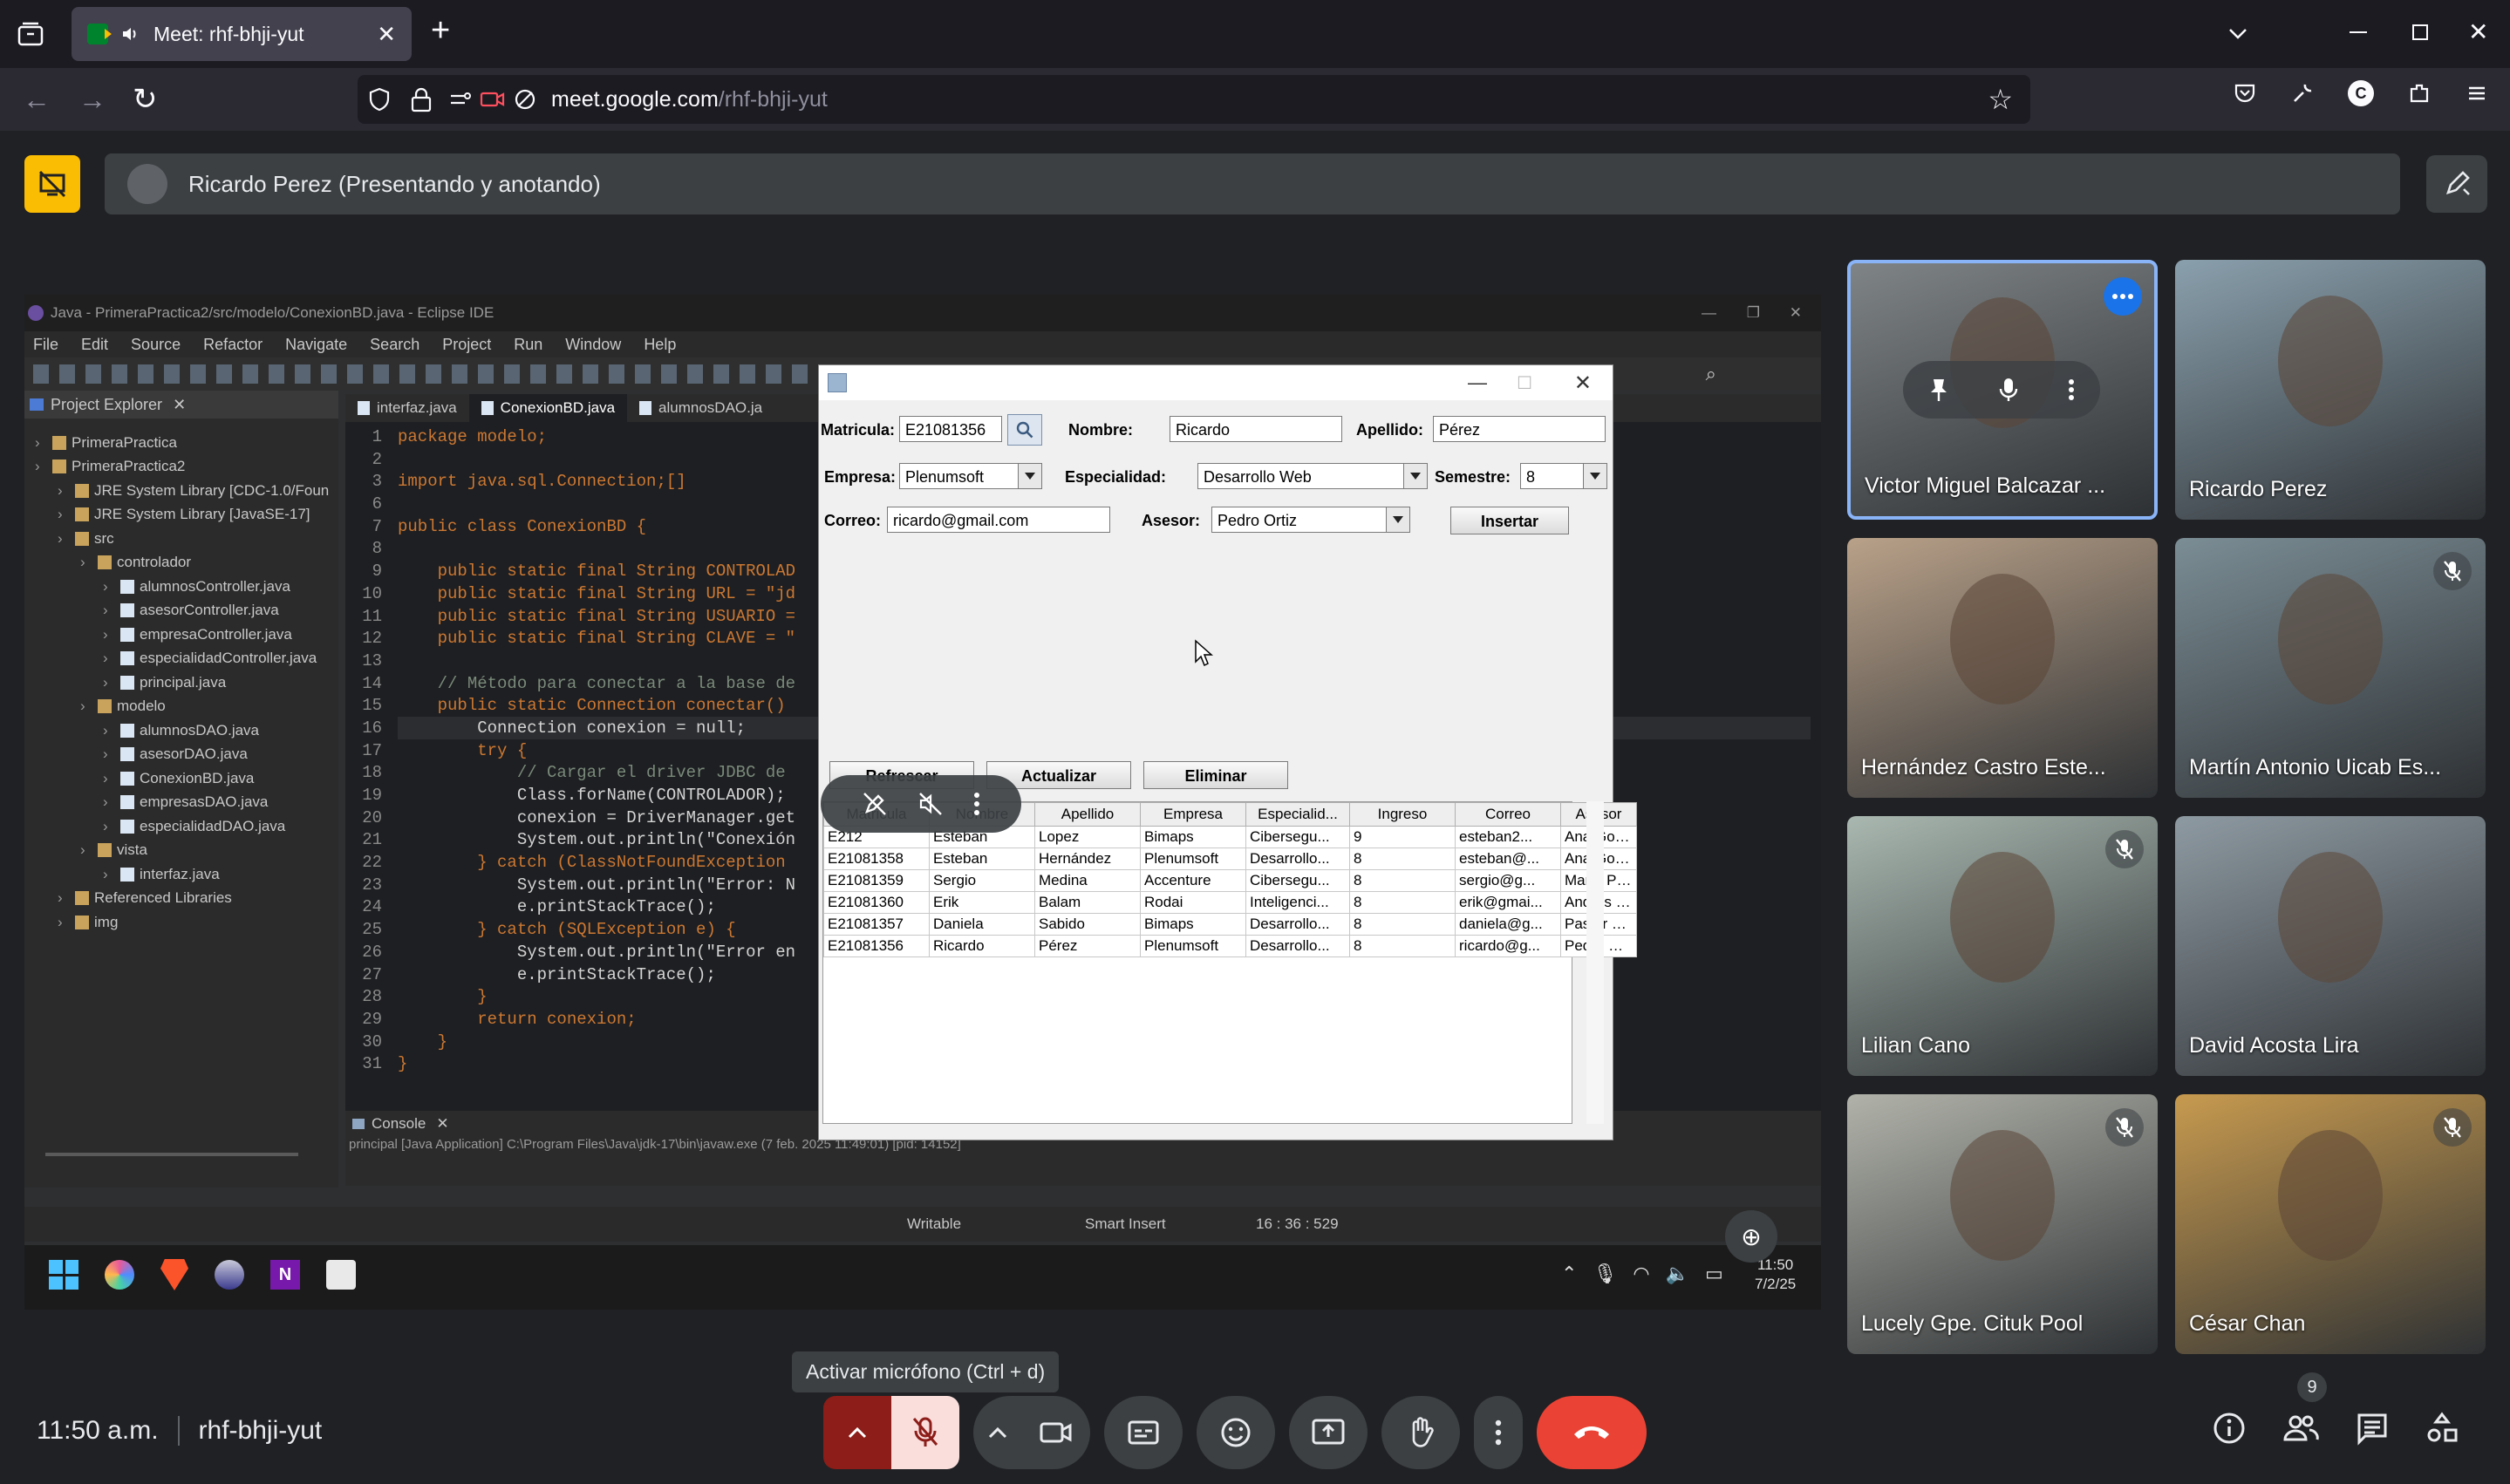 The height and width of the screenshot is (1484, 2510). Describe the element at coordinates (421, 99) in the screenshot. I see `lock-icon` at that location.